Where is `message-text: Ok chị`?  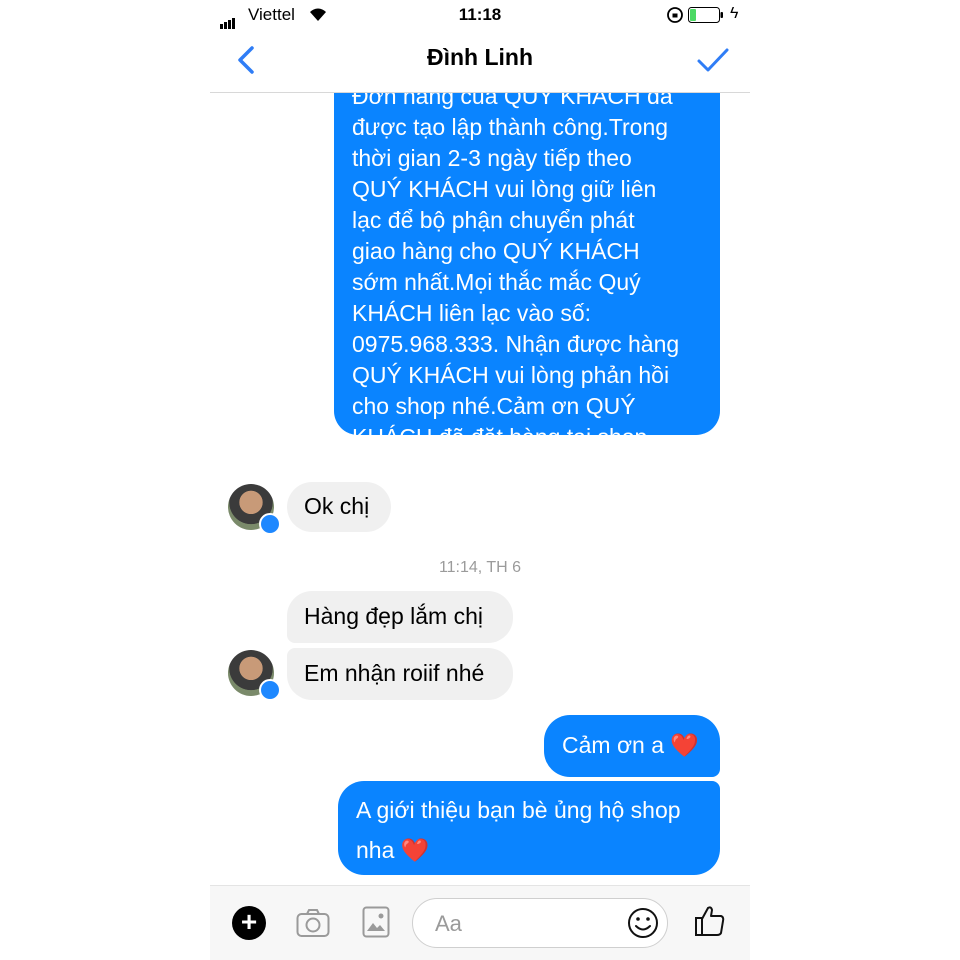
message-text: Ok chị is located at coordinates (337, 506).